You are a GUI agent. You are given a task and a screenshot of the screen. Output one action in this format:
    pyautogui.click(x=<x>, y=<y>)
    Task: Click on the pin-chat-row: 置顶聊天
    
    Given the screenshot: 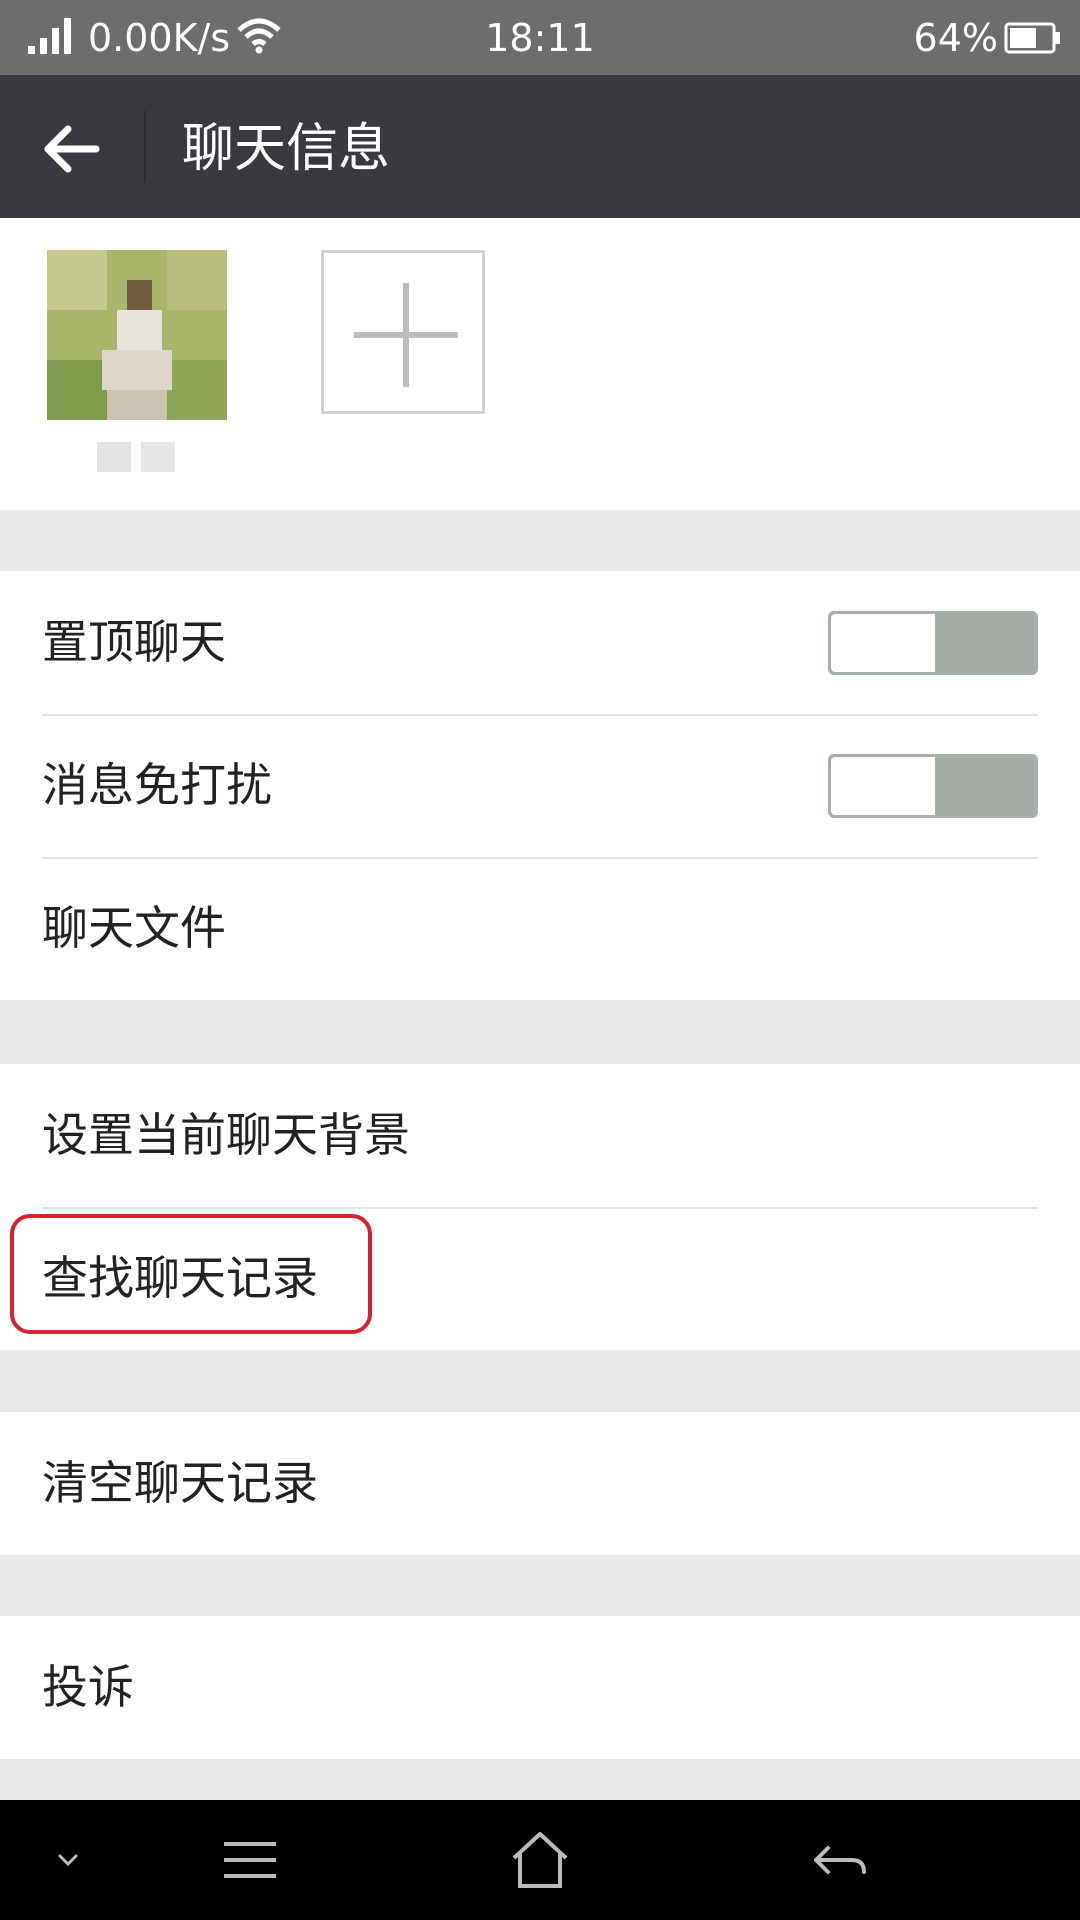 What is the action you would take?
    pyautogui.click(x=540, y=642)
    